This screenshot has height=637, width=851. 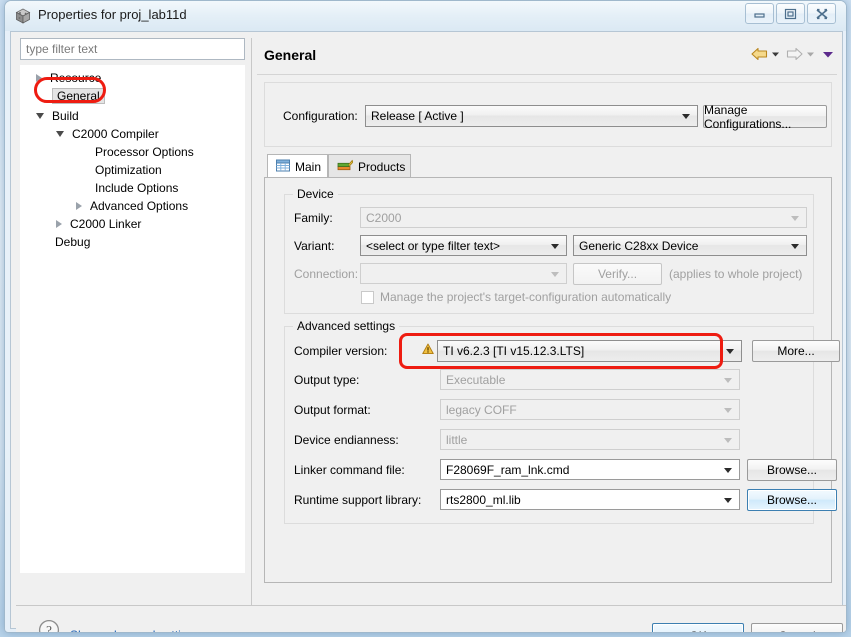 I want to click on configuration-label: Configuration:, so click(x=320, y=116).